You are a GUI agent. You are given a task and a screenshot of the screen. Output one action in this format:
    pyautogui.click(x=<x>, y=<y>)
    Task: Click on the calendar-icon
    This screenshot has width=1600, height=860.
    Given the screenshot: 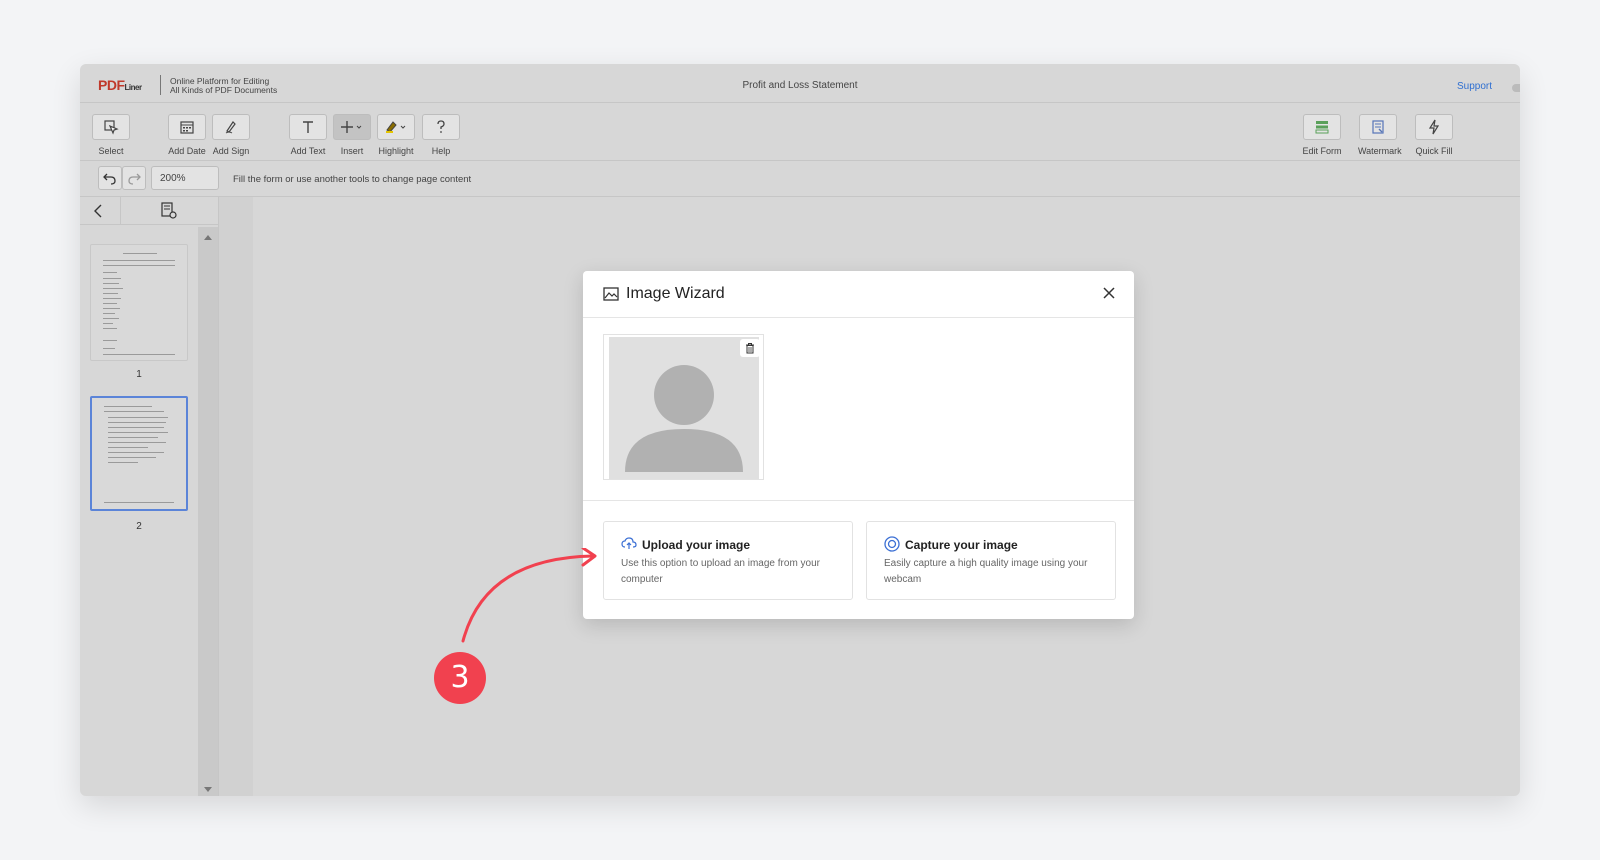 What is the action you would take?
    pyautogui.click(x=187, y=127)
    